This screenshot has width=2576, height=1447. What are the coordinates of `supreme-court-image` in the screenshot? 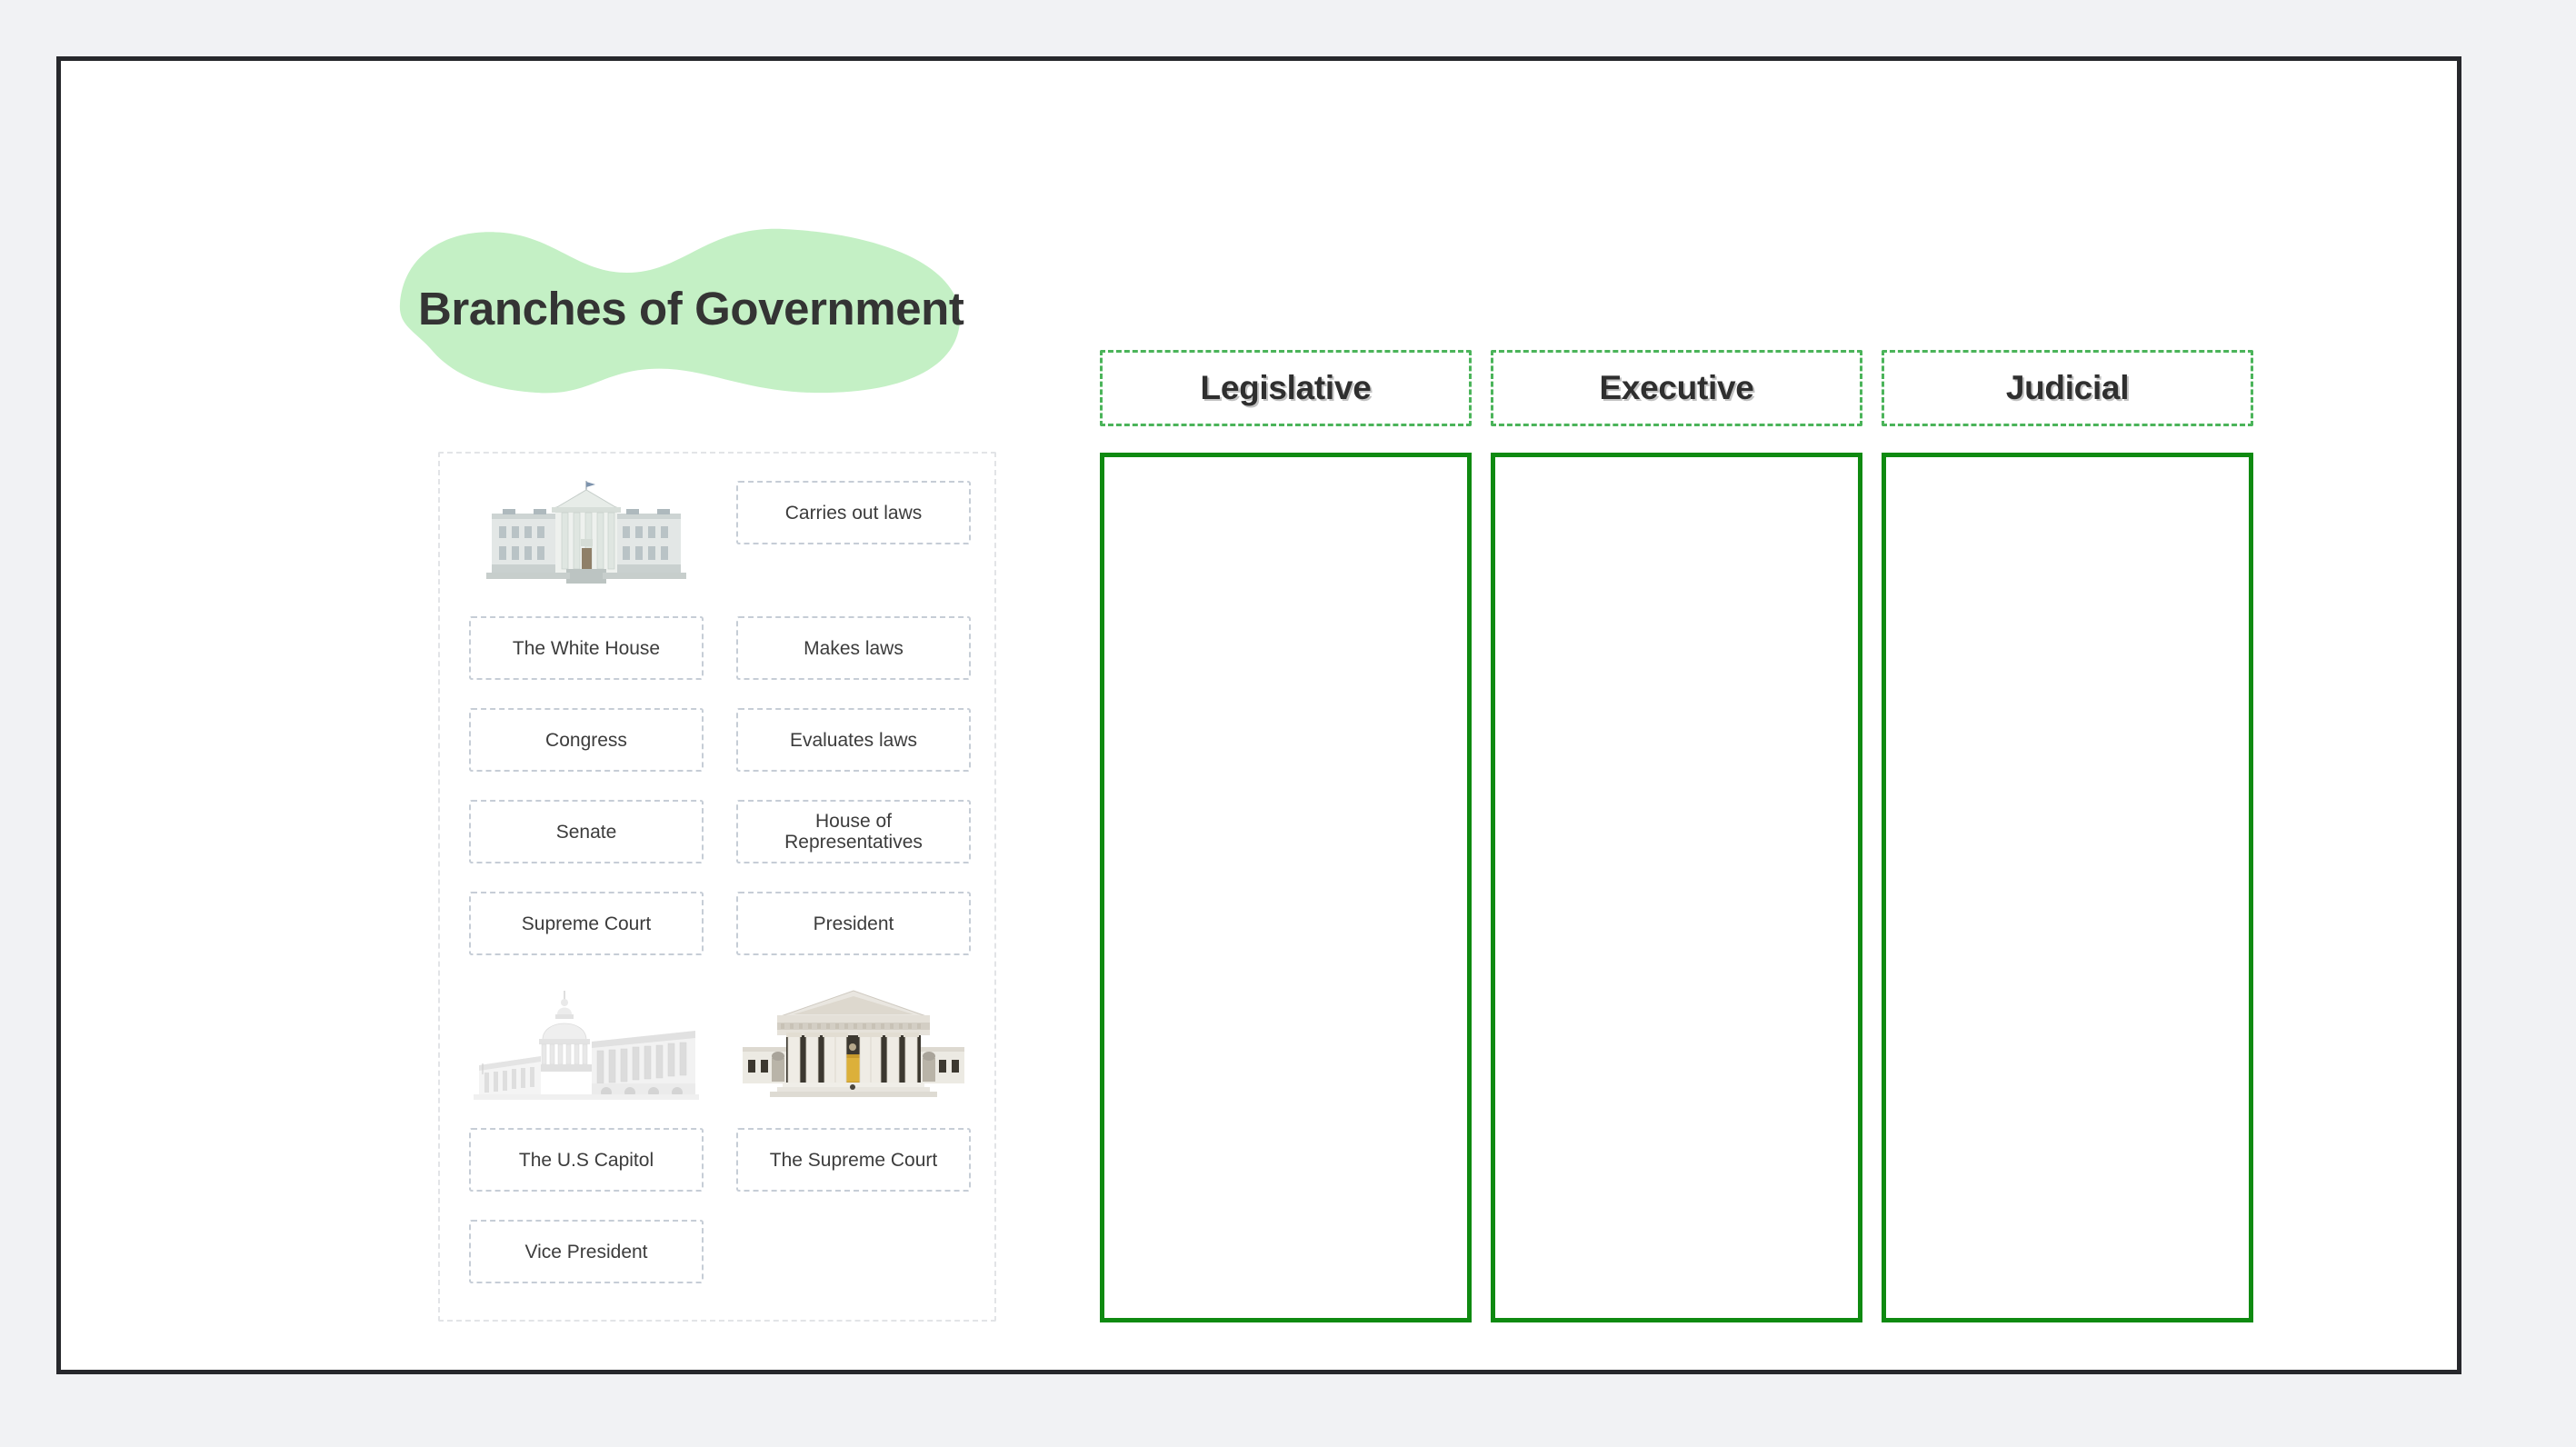 It's located at (853, 1041).